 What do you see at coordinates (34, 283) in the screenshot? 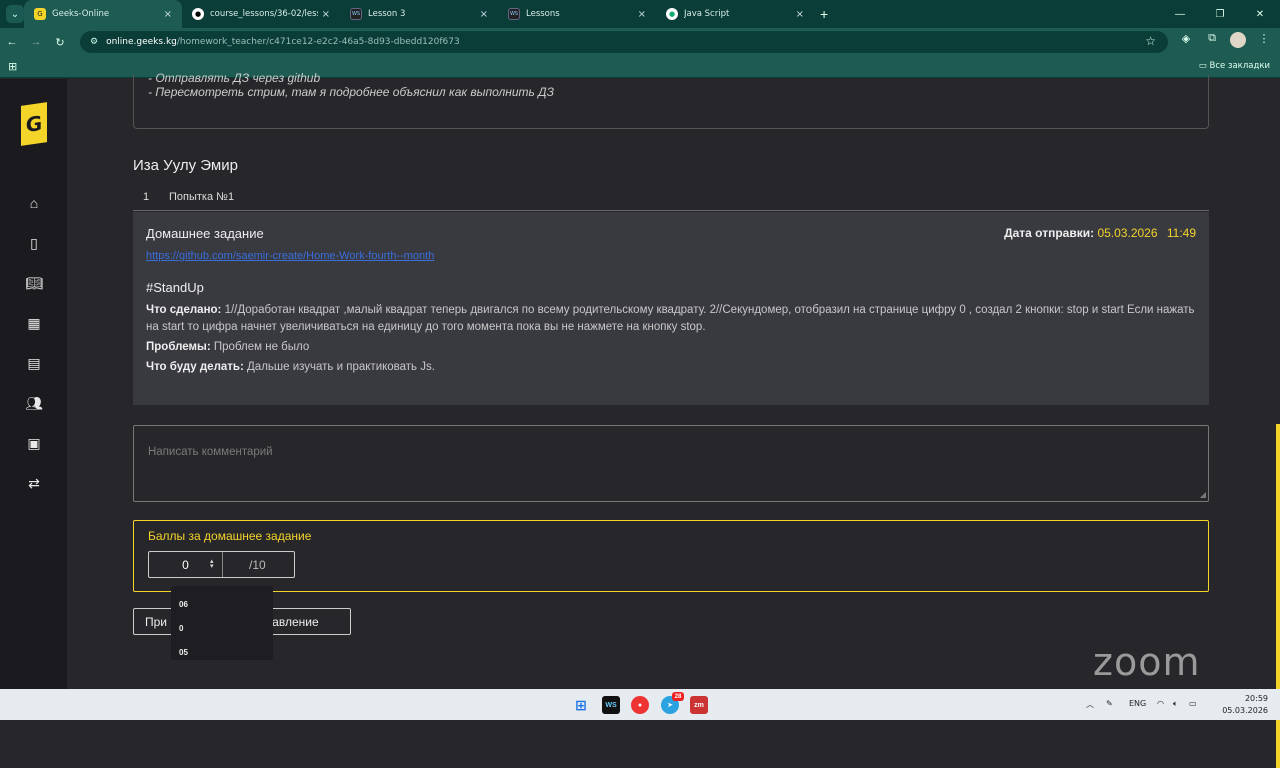
I see `book-icon: 📖︎` at bounding box center [34, 283].